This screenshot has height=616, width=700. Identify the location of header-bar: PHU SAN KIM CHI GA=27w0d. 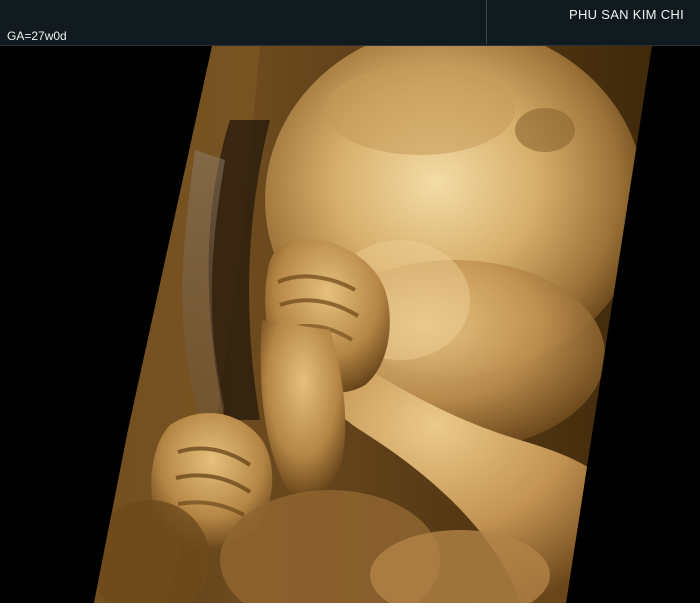
(350, 23).